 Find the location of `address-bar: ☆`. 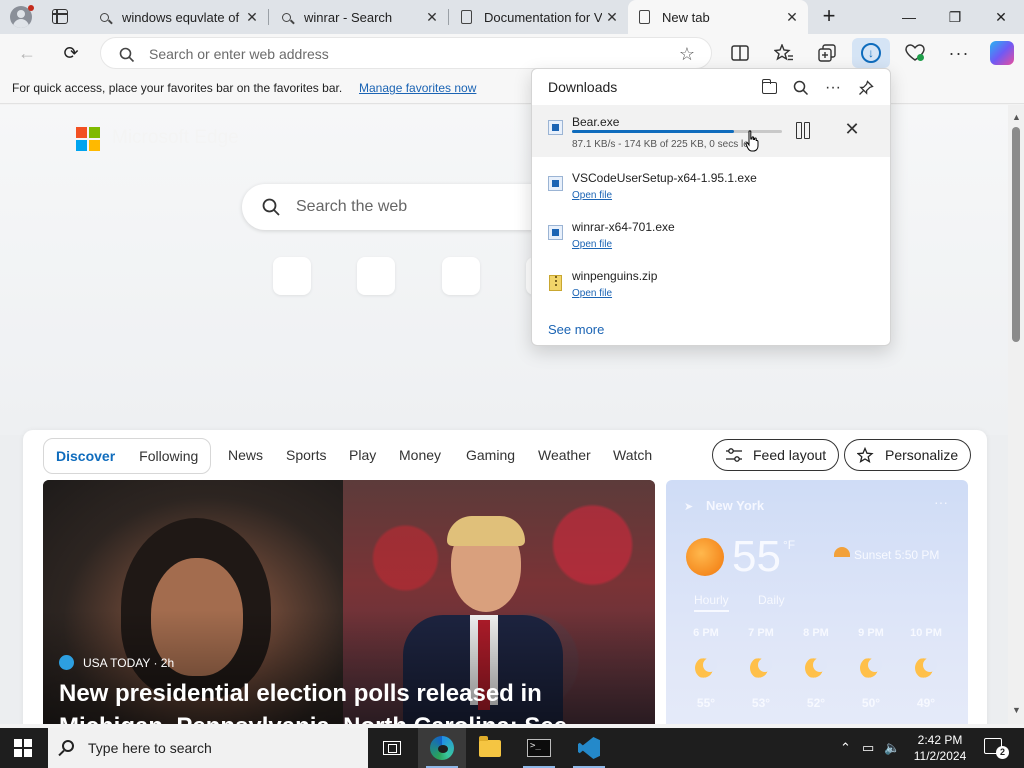

address-bar: ☆ is located at coordinates (406, 53).